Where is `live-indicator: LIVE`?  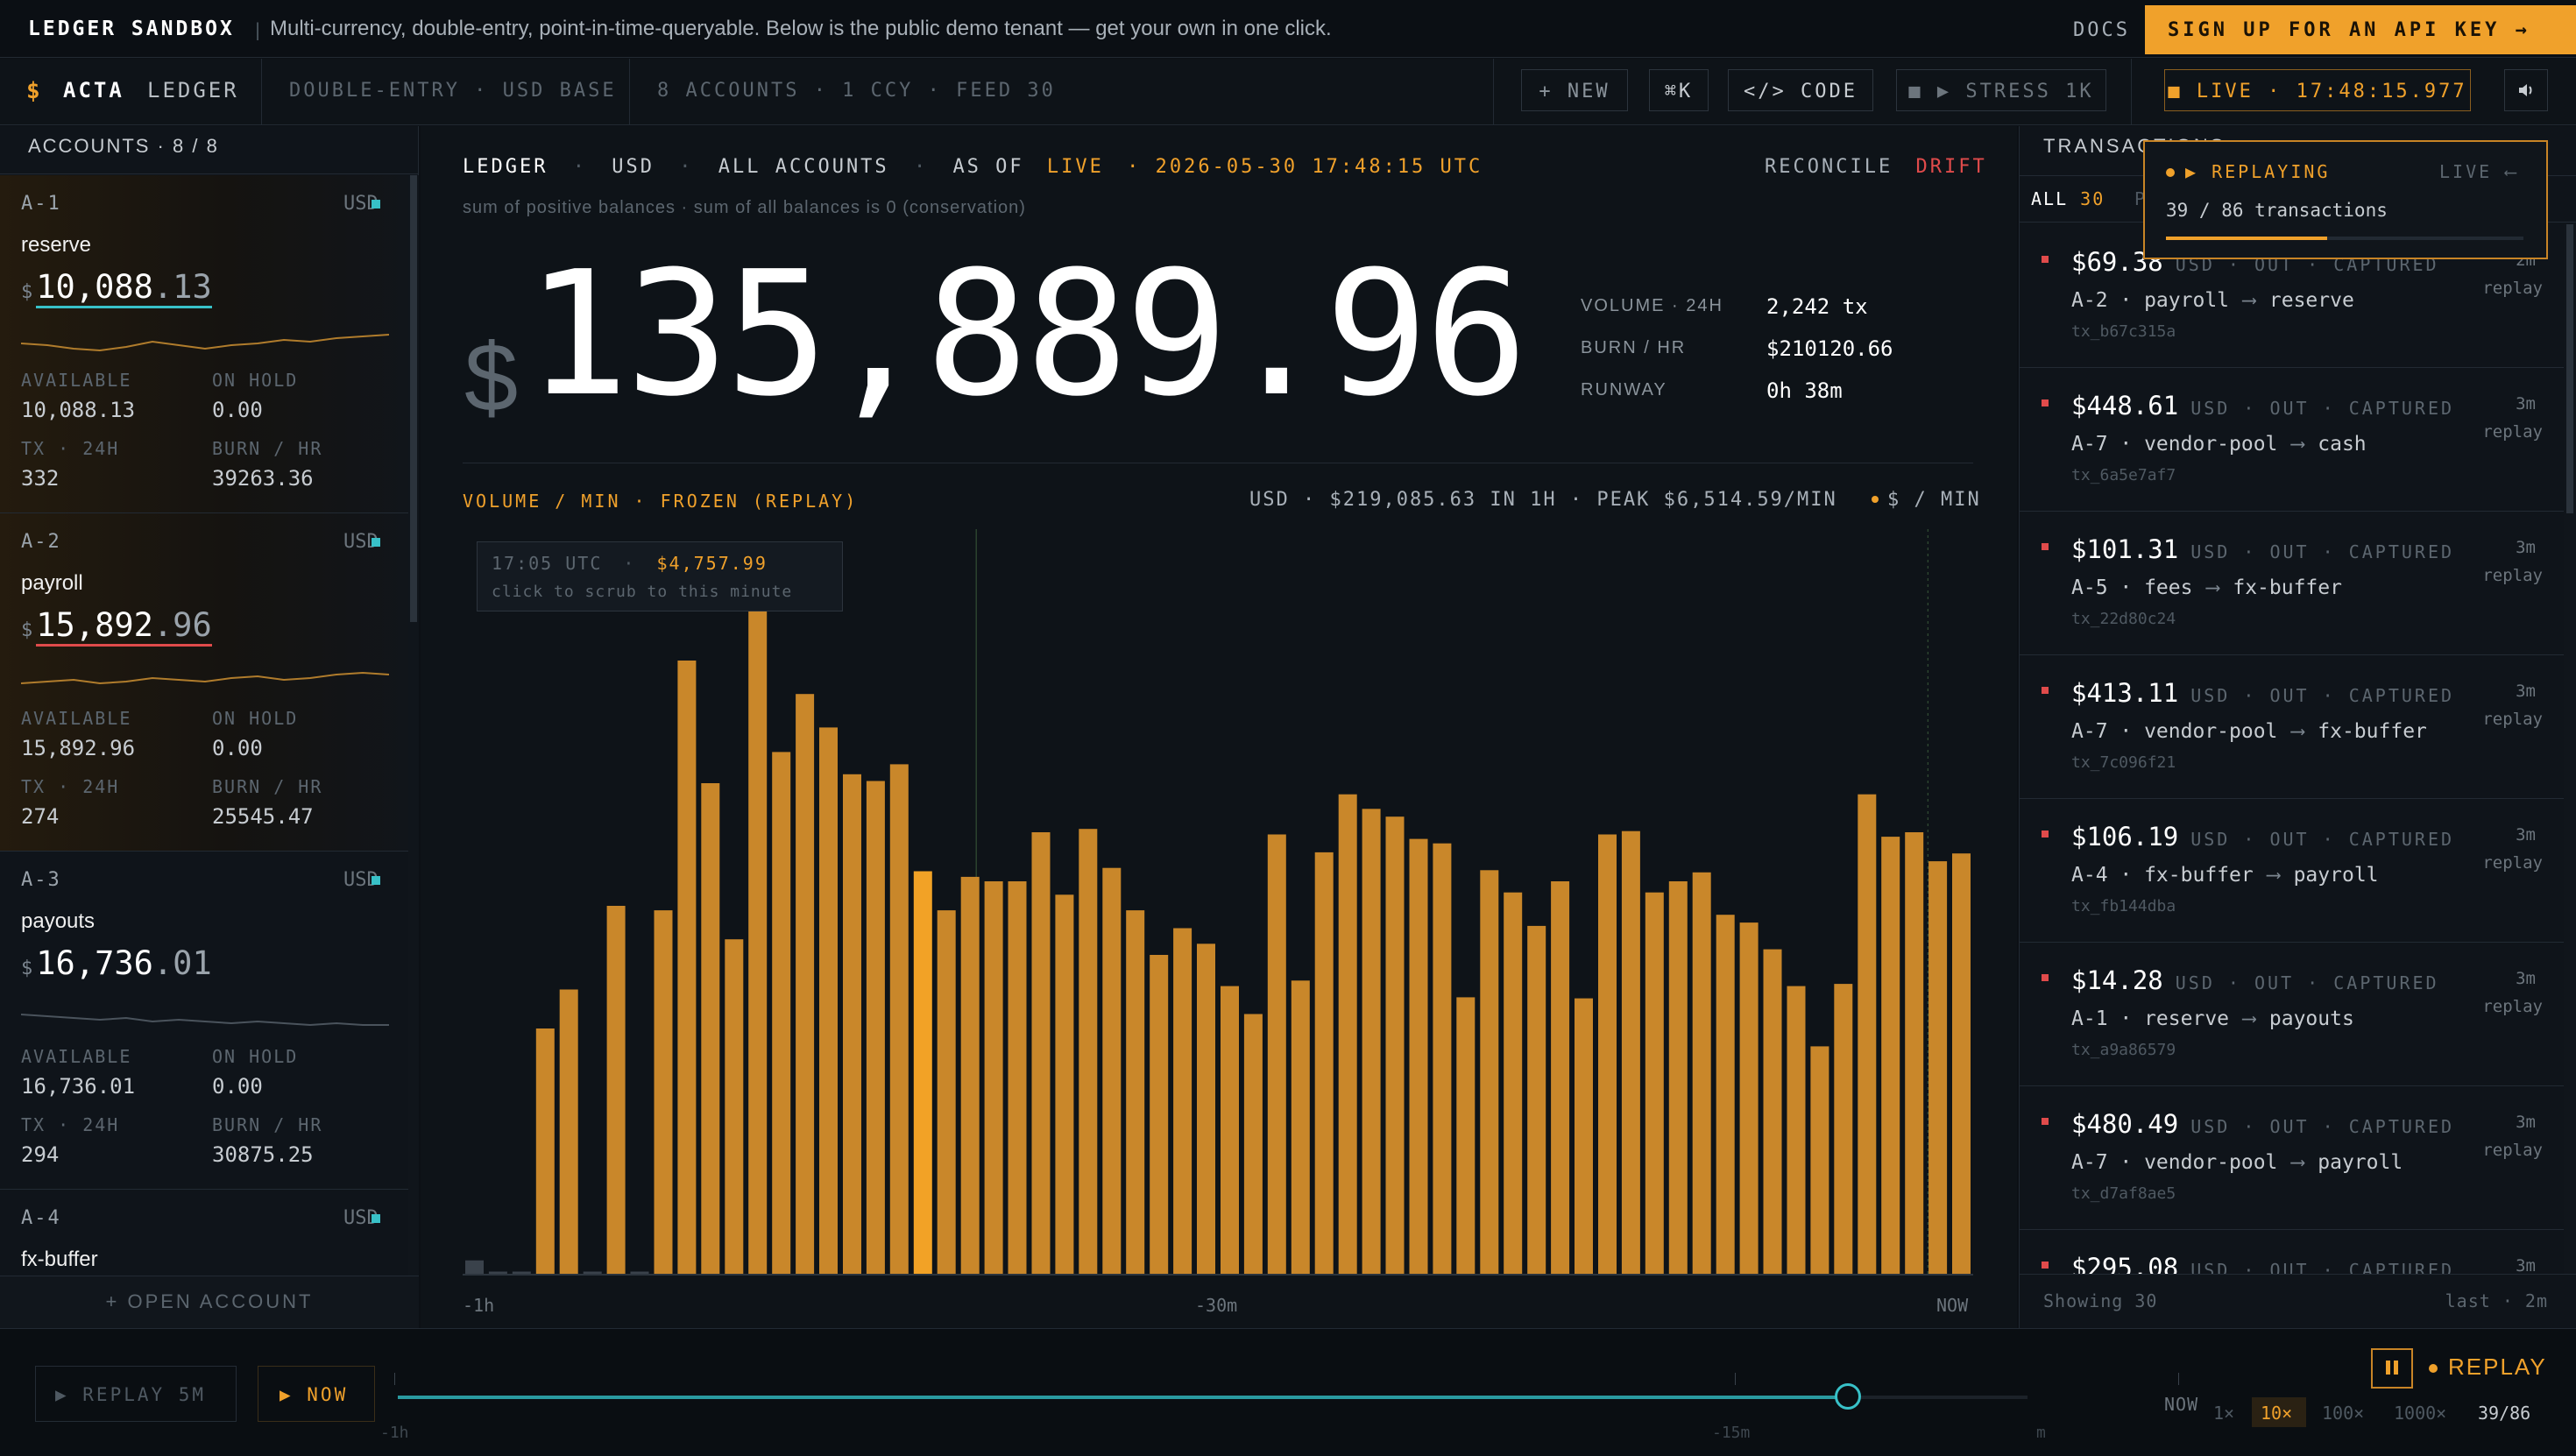
live-indicator: LIVE is located at coordinates (1075, 167).